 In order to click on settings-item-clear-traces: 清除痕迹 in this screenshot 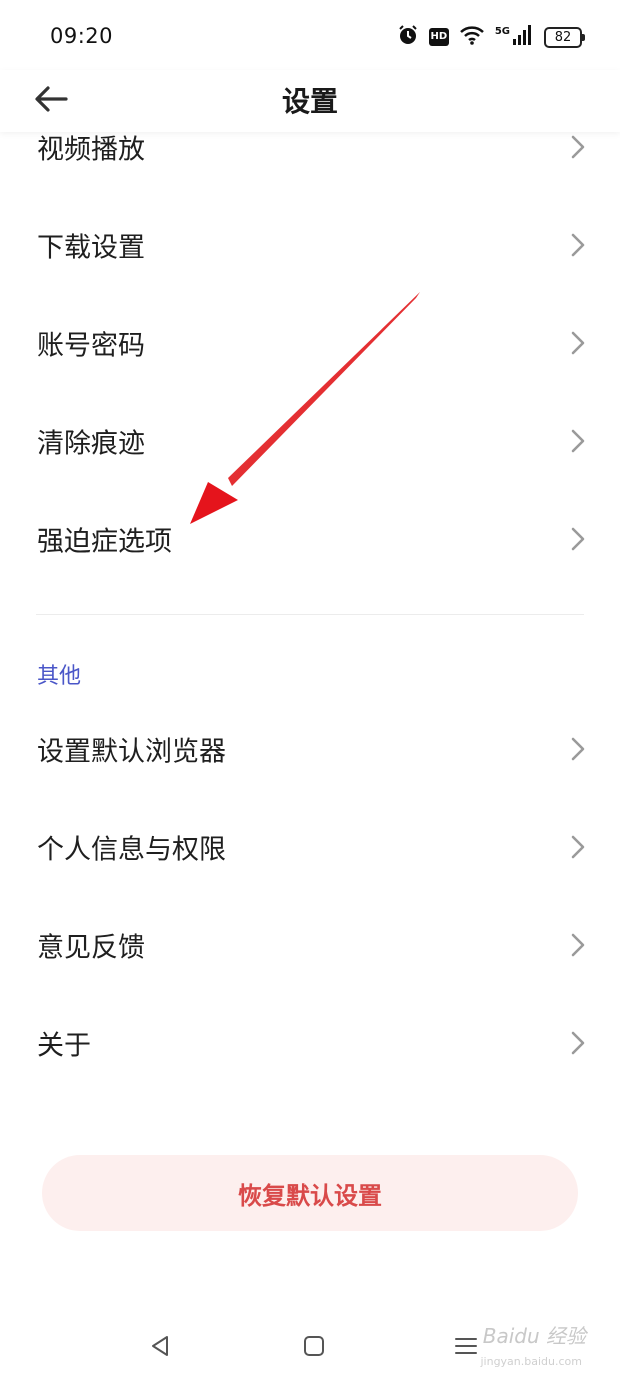, I will do `click(310, 441)`.